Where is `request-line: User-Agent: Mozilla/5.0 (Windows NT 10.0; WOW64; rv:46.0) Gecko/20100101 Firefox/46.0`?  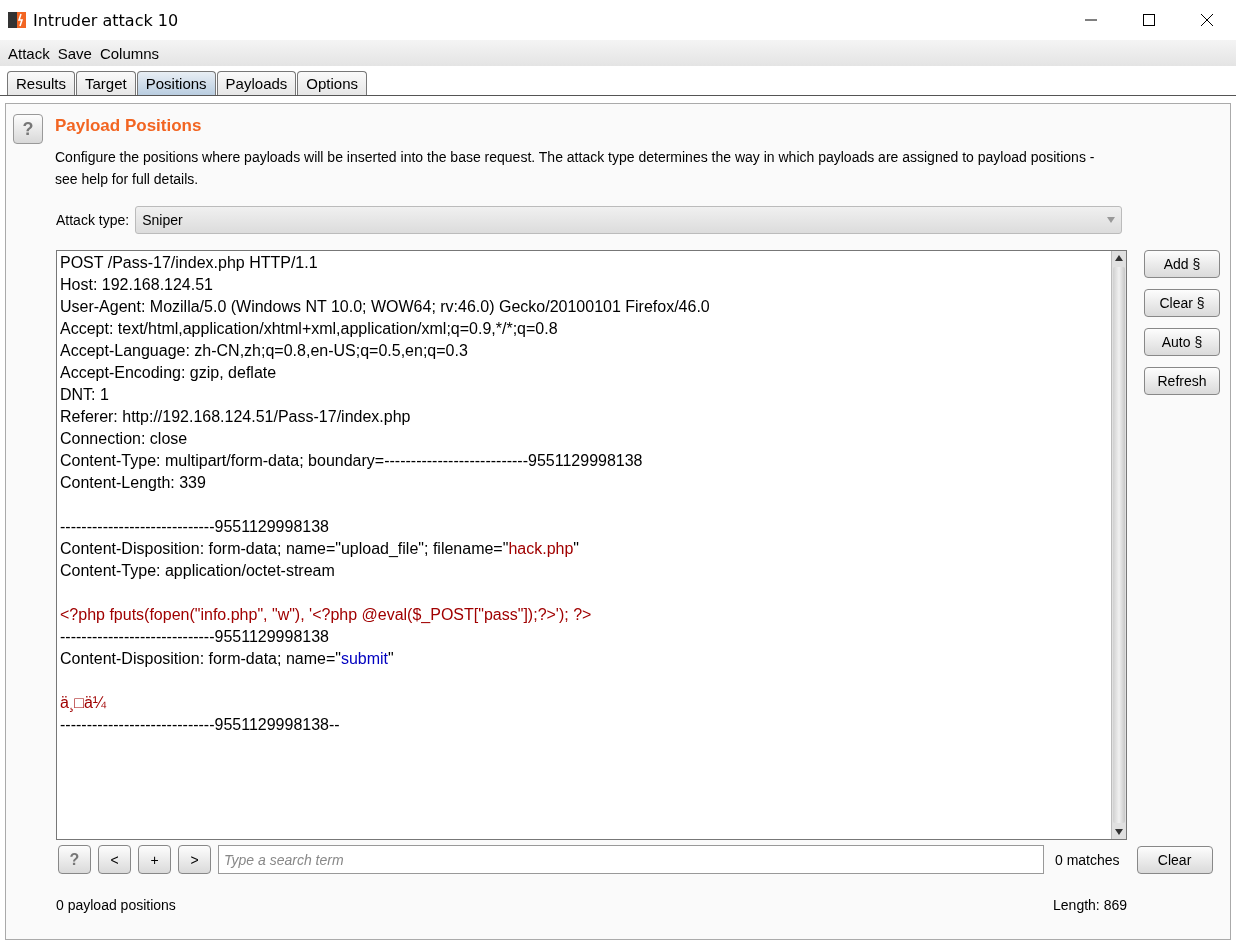
request-line: User-Agent: Mozilla/5.0 (Windows NT 10.0; WOW64; rv:46.0) Gecko/20100101 Firefox/46.0 is located at coordinates (385, 307).